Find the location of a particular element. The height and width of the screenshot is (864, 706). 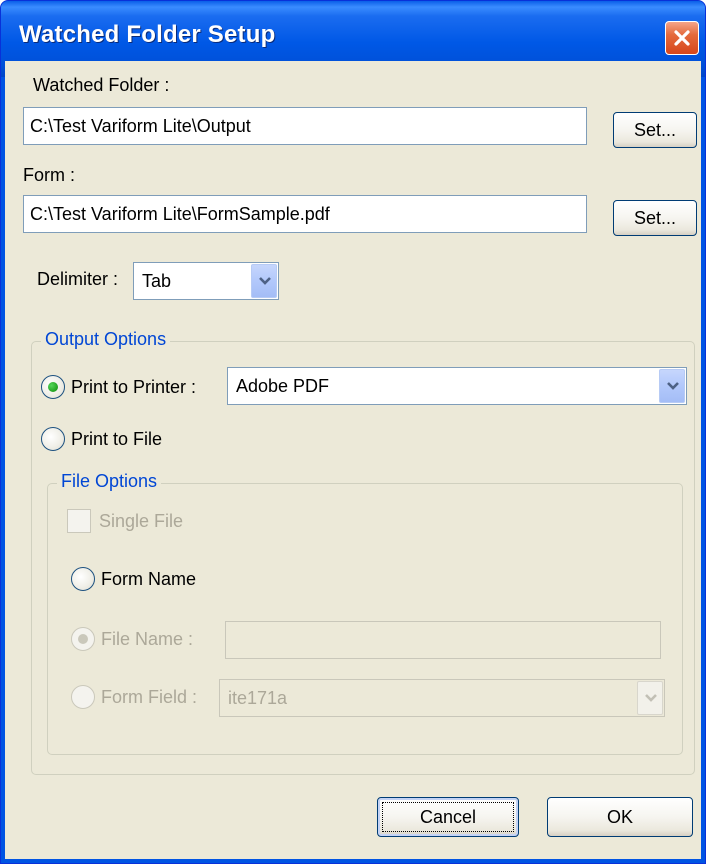

cancel-button: Cancel is located at coordinates (448, 817).